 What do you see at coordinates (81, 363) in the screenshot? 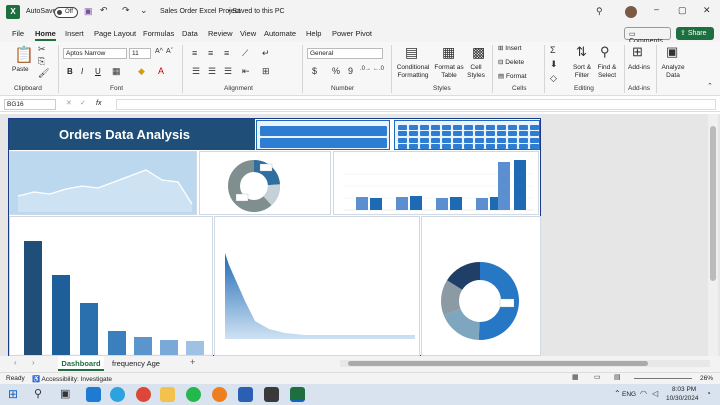
I see `sheet-tab-dashboard: Dashboard` at bounding box center [81, 363].